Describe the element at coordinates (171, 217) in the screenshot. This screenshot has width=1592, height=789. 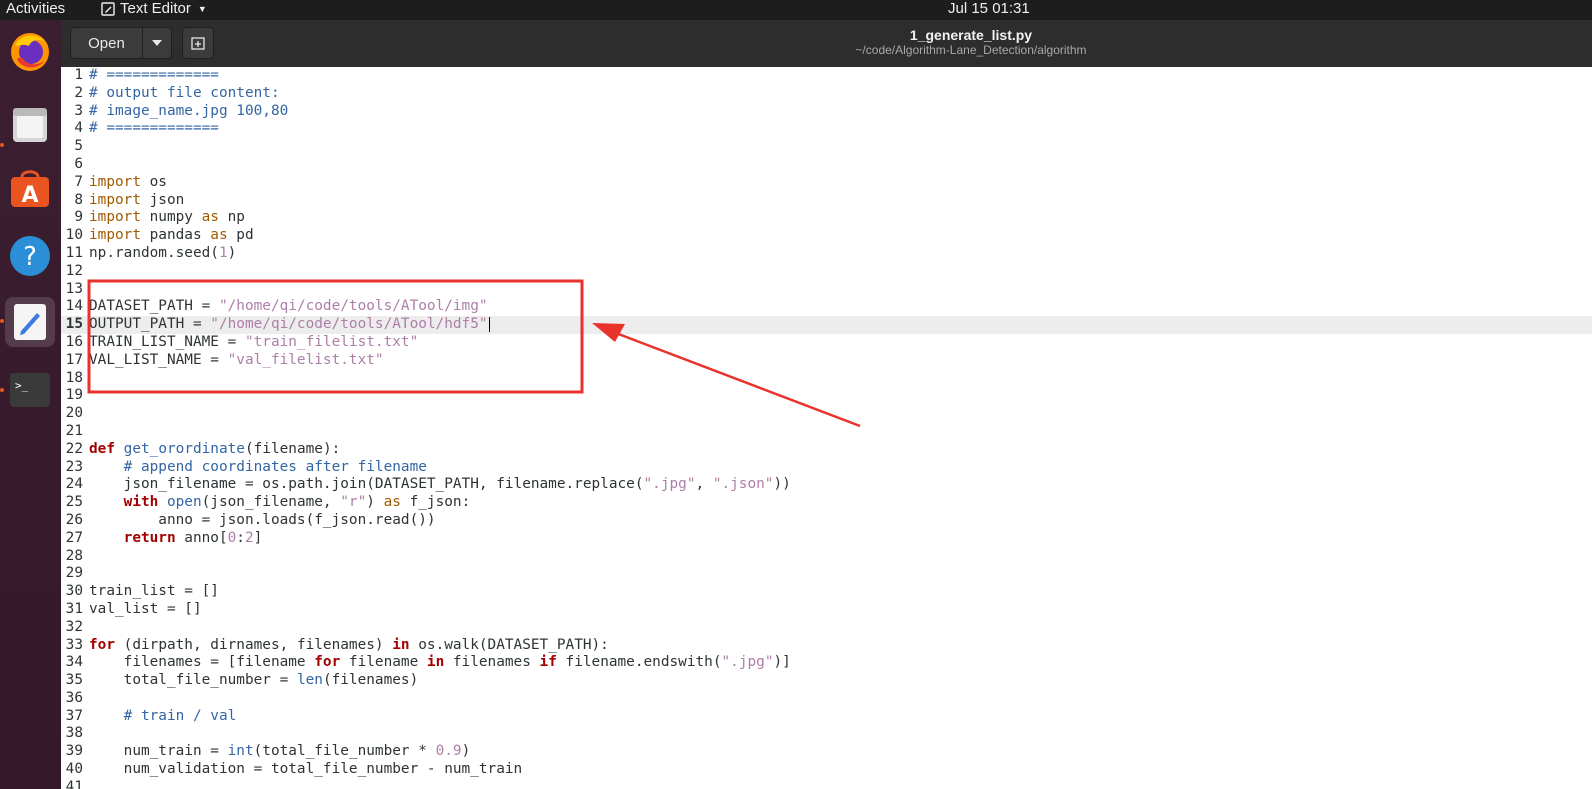
I see `code-token: numpy` at that location.